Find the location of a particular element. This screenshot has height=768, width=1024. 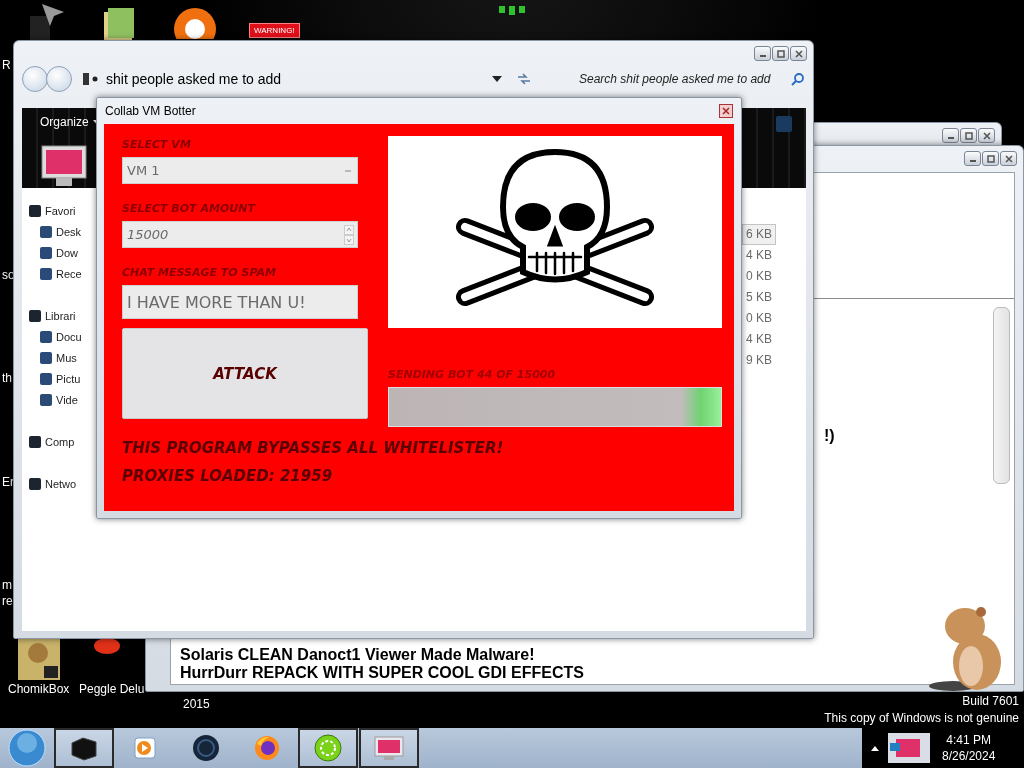

search-icon is located at coordinates (798, 79).